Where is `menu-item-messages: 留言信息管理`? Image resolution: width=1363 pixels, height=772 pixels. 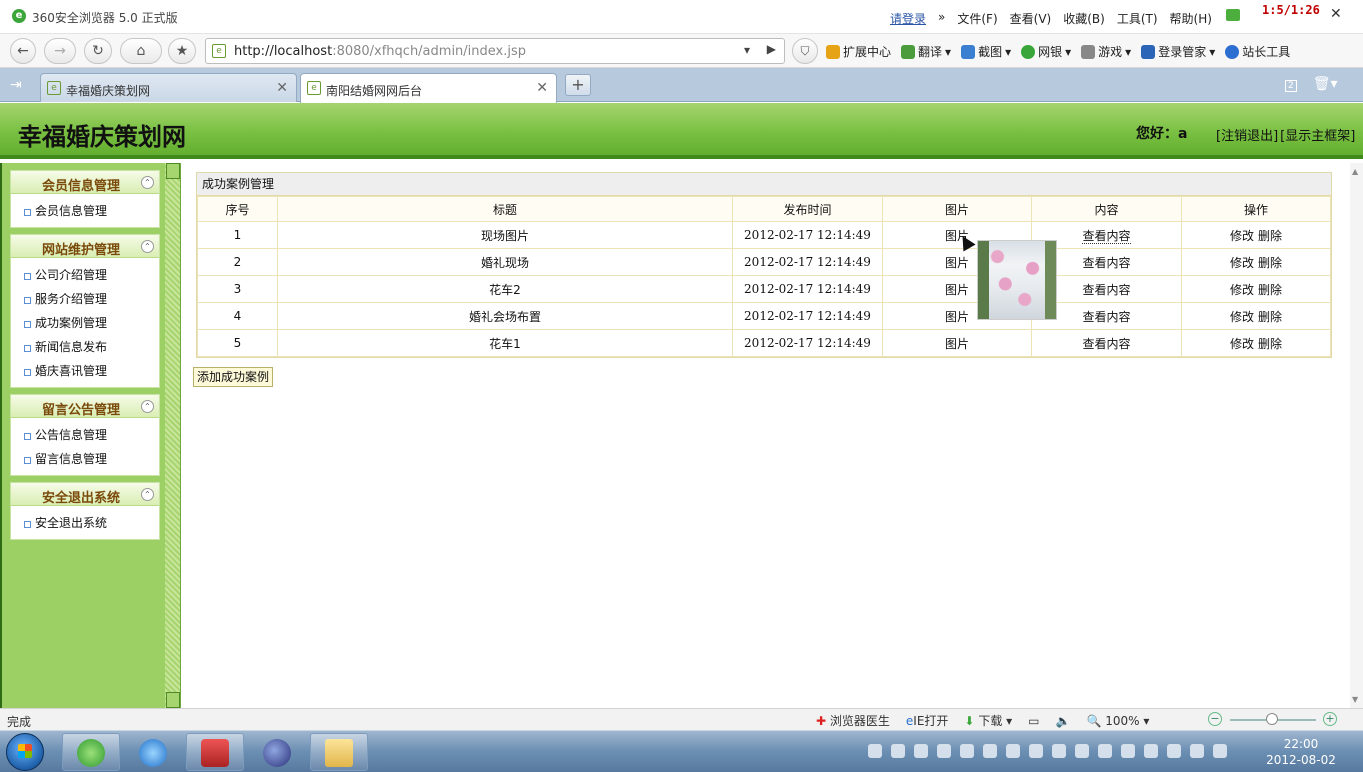
menu-item-messages: 留言信息管理 is located at coordinates (85, 459).